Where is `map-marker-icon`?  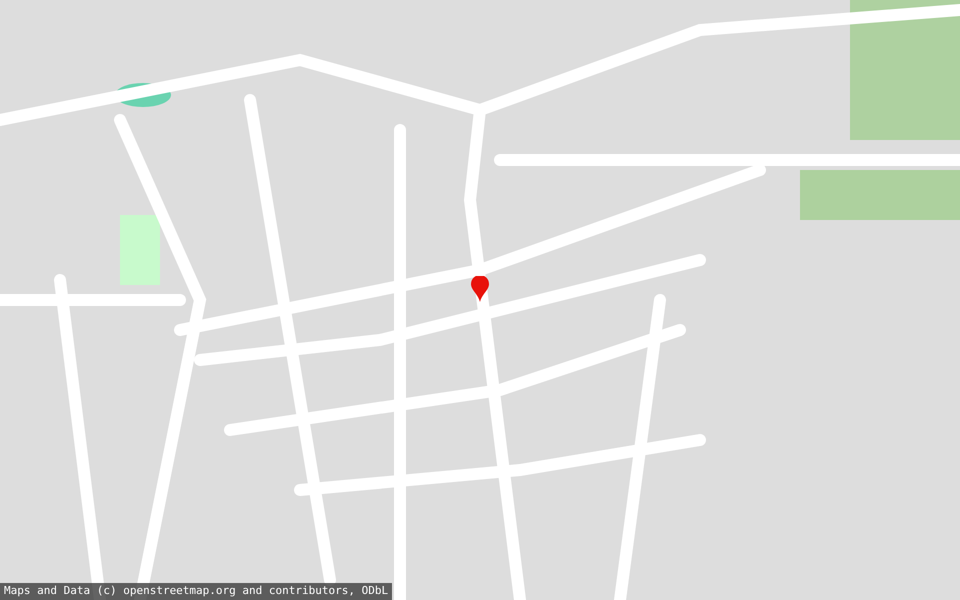 map-marker-icon is located at coordinates (480, 289).